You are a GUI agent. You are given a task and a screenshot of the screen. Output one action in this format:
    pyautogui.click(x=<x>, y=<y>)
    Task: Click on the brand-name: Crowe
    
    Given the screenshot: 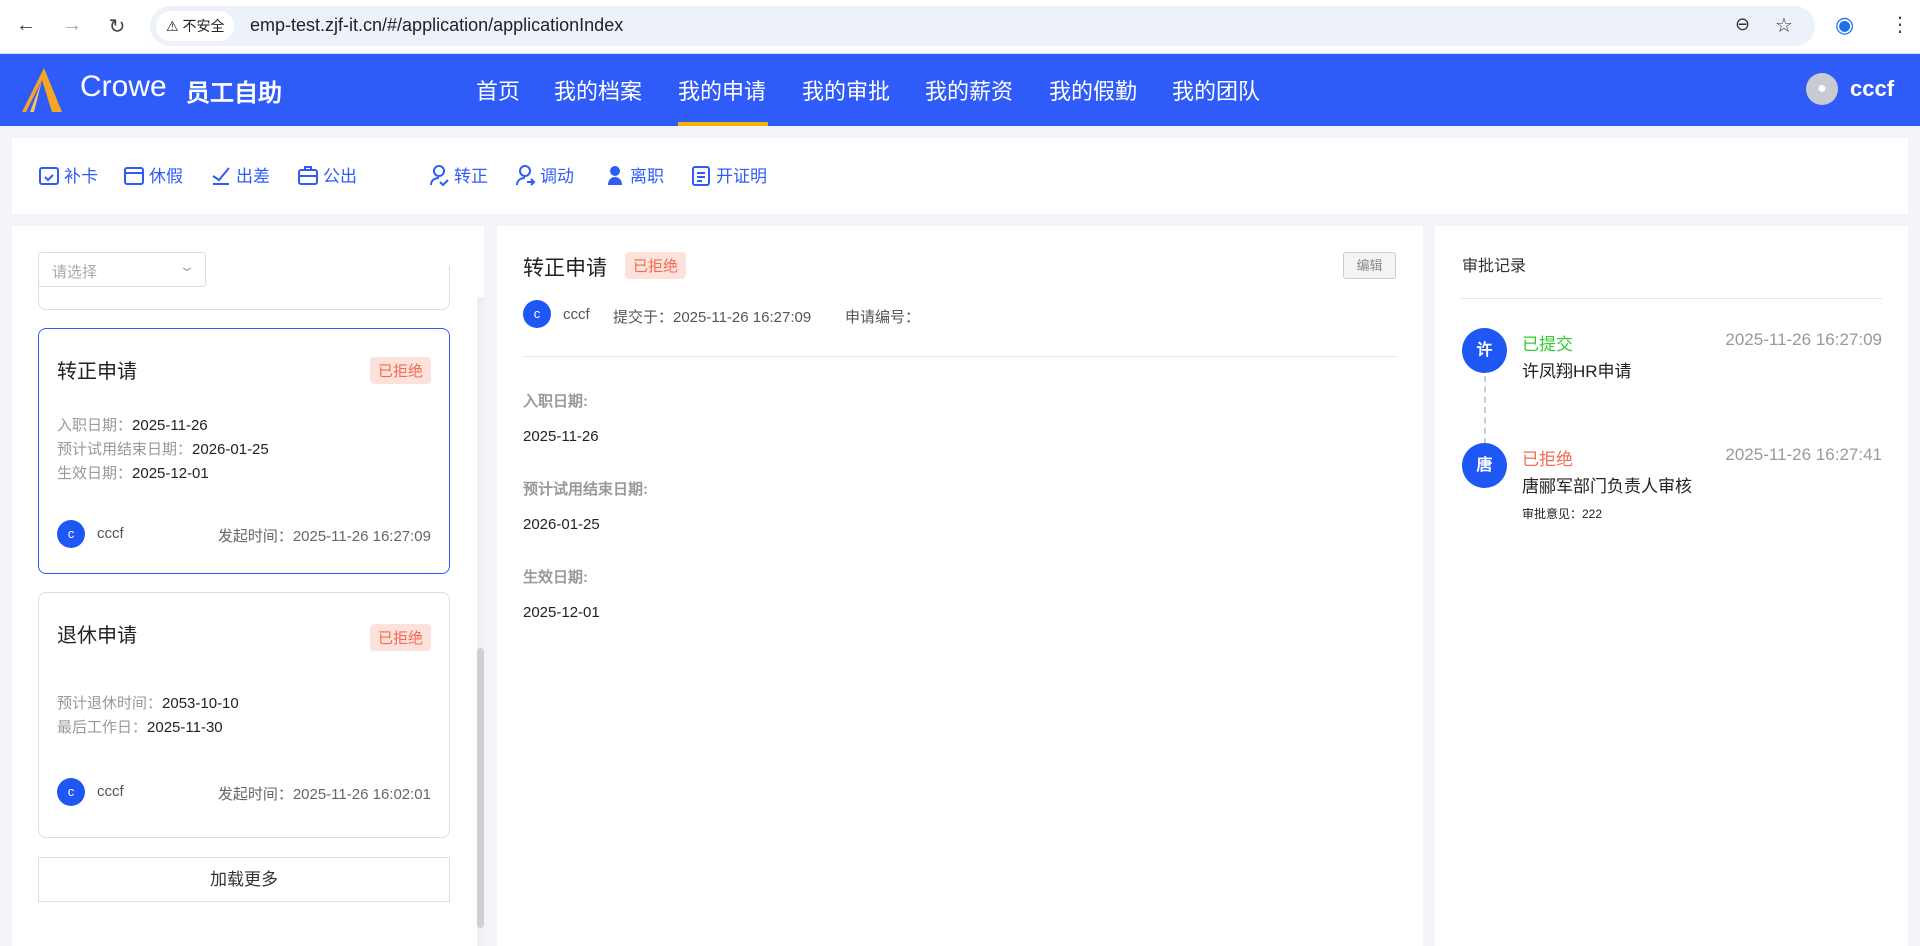 What is the action you would take?
    pyautogui.click(x=123, y=86)
    